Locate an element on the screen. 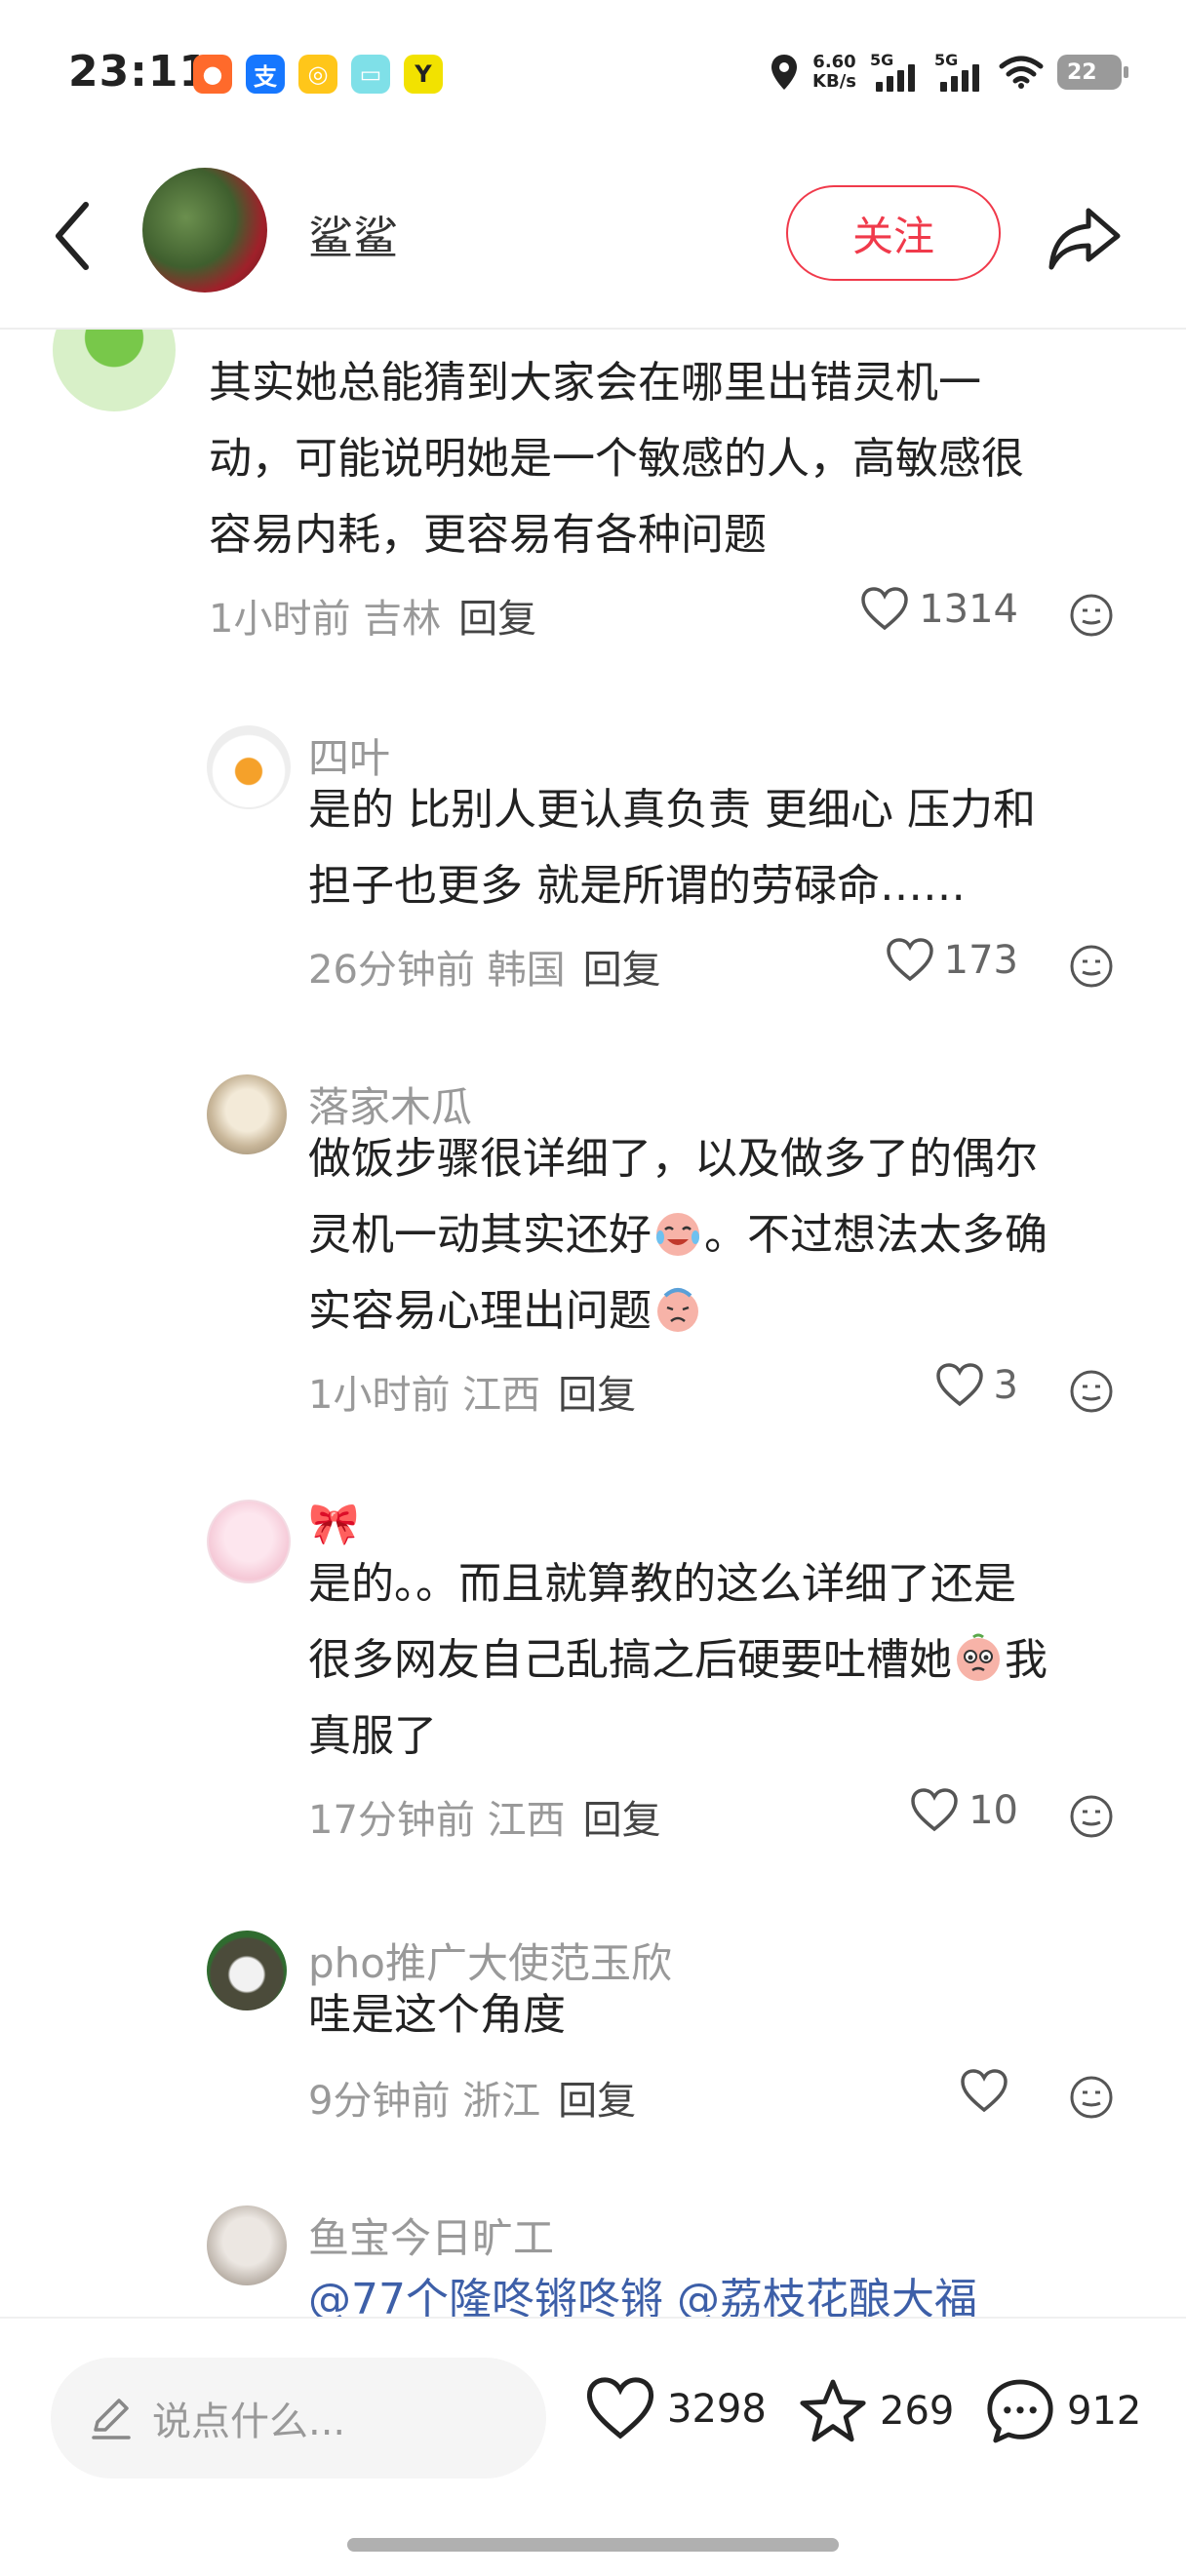 This screenshot has width=1186, height=2576. status-bar: 23:11 ● 支 ◎ ▭ Y 6.60 KB/s 5G 5G 22 is located at coordinates (593, 73).